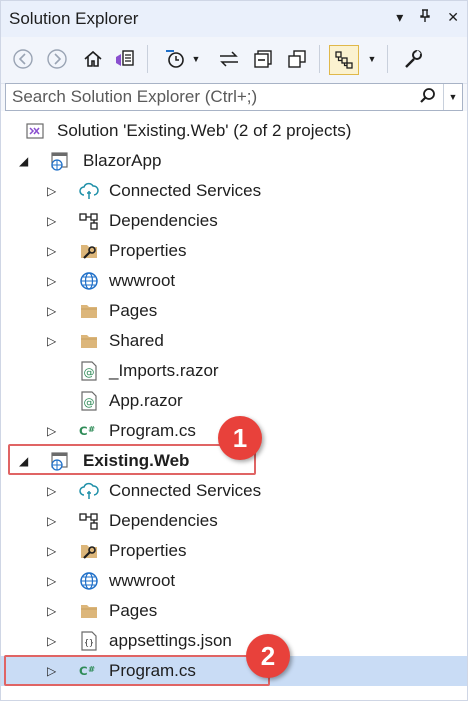 The height and width of the screenshot is (701, 468). What do you see at coordinates (425, 17) in the screenshot?
I see `pin-icon` at bounding box center [425, 17].